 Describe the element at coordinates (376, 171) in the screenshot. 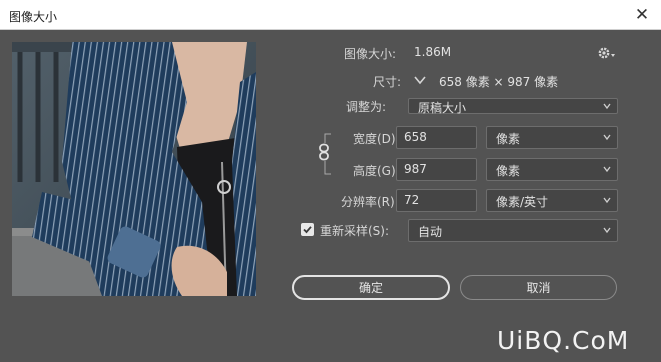

I see `height-label: 高度(G):` at that location.